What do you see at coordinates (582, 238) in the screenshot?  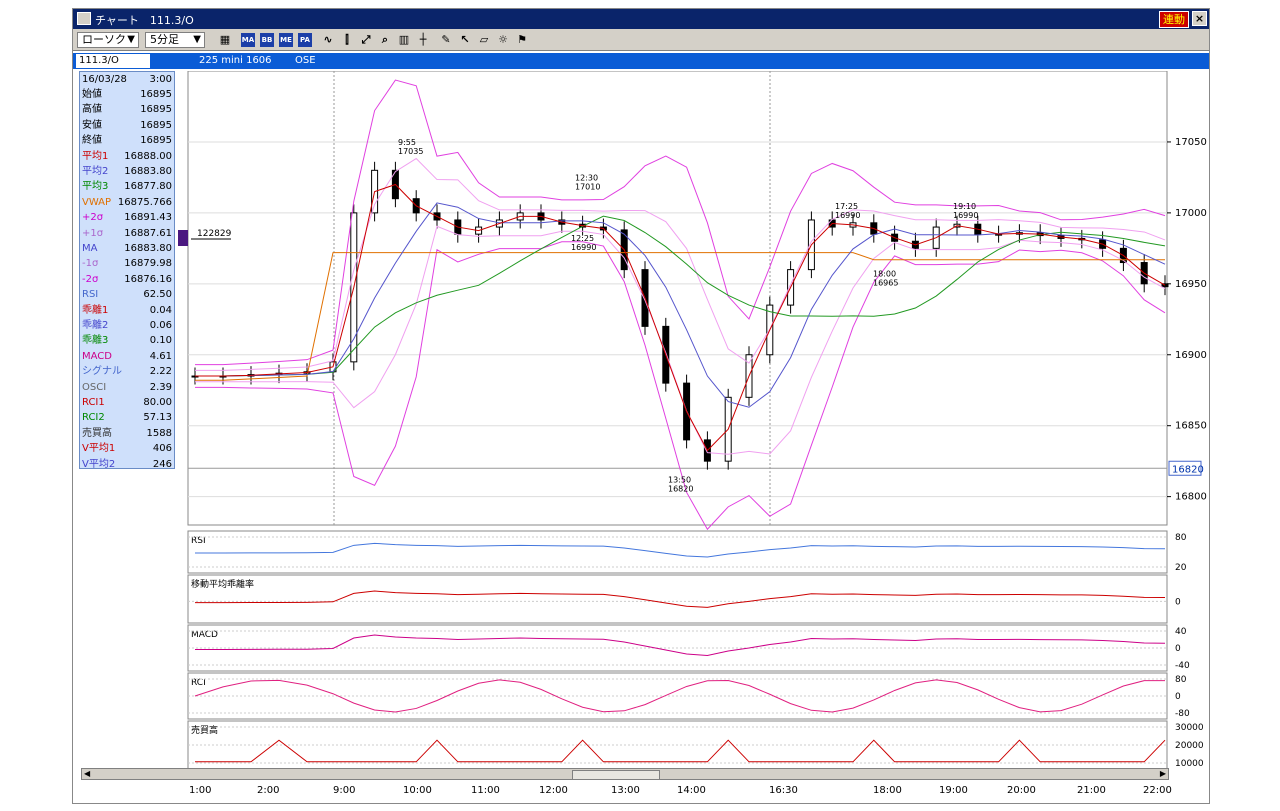 I see `annotation-time: 12:25` at bounding box center [582, 238].